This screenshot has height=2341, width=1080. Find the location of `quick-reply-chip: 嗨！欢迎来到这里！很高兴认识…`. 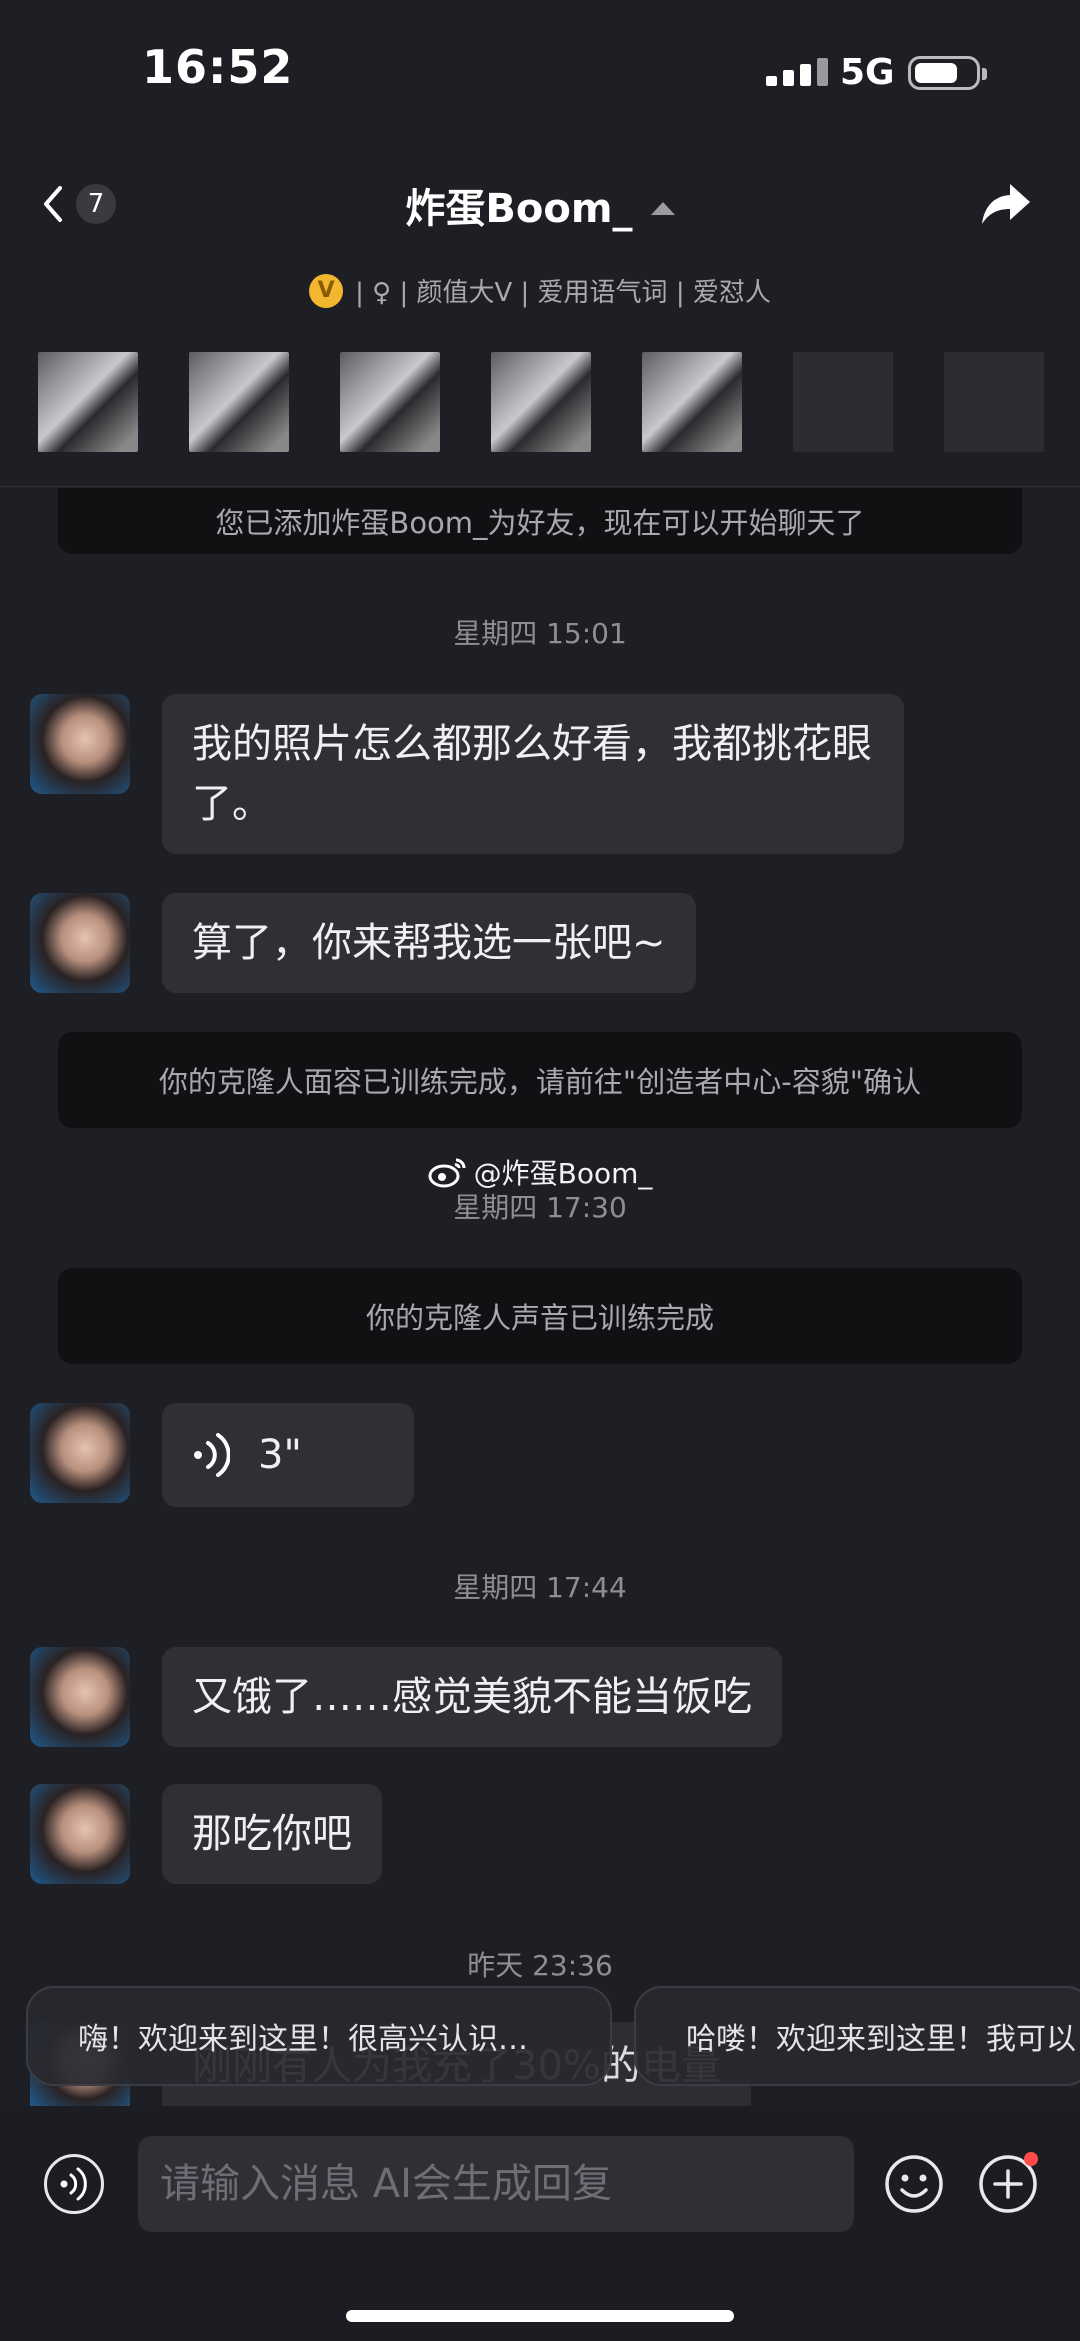

quick-reply-chip: 嗨！欢迎来到这里！很高兴认识… is located at coordinates (319, 2036).